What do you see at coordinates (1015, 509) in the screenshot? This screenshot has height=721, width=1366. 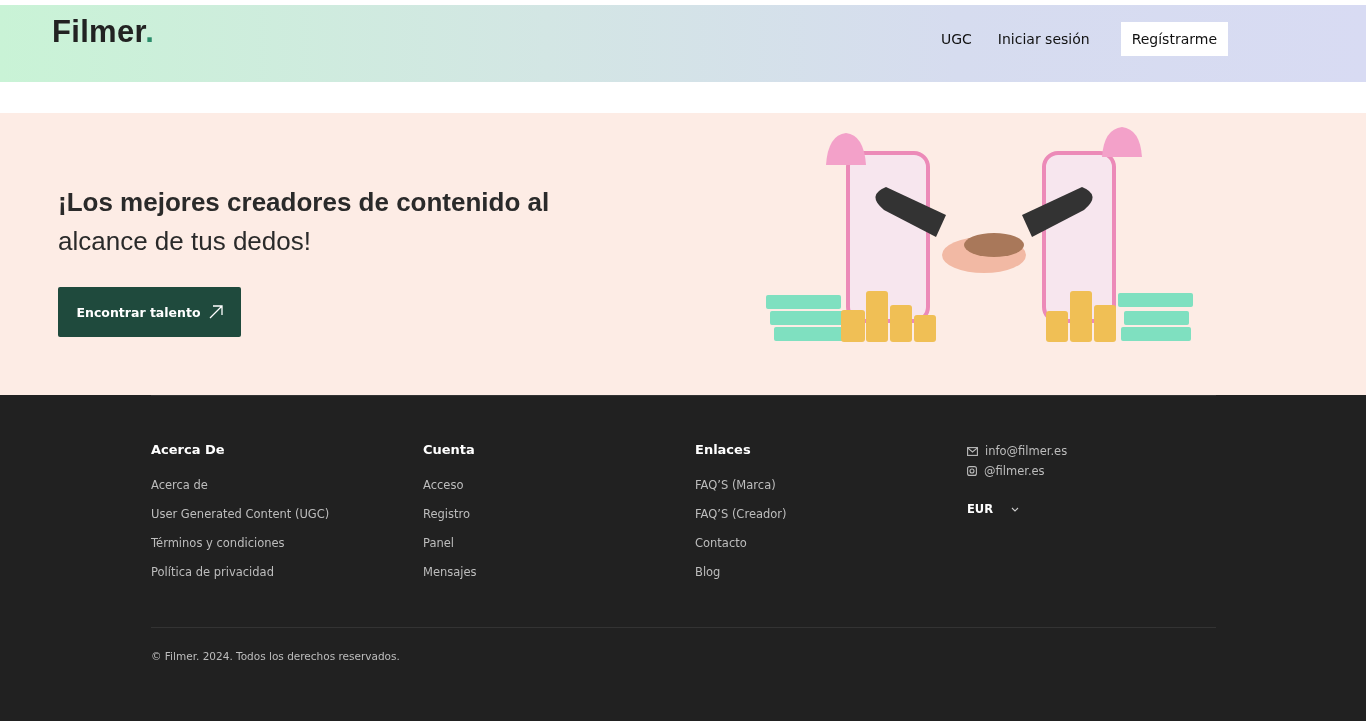 I see `chevron-down-icon` at bounding box center [1015, 509].